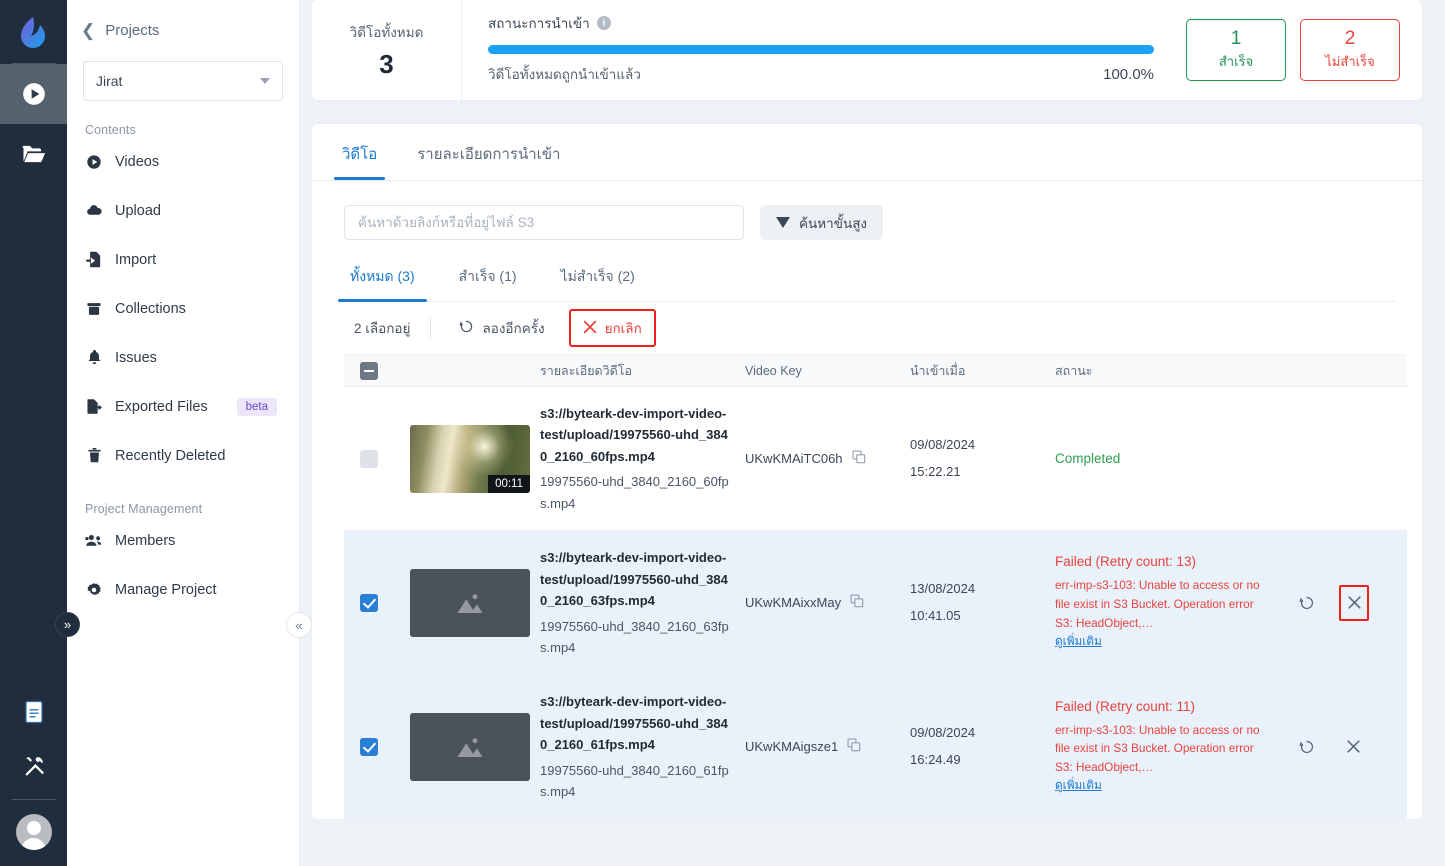  Describe the element at coordinates (94, 162) in the screenshot. I see `video-play-icon` at that location.